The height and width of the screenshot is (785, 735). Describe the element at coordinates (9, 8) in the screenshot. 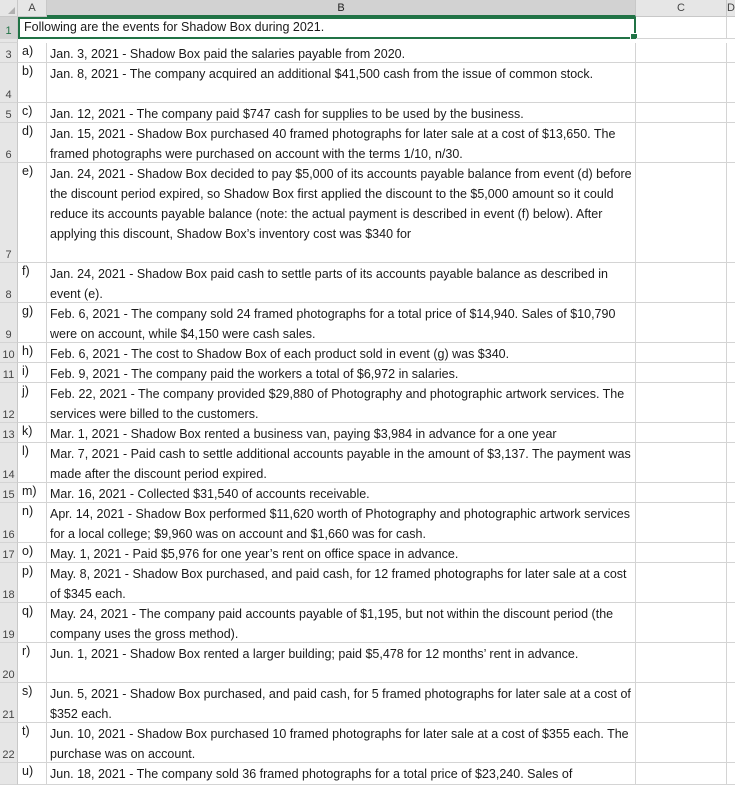

I see `select-all-corner` at that location.